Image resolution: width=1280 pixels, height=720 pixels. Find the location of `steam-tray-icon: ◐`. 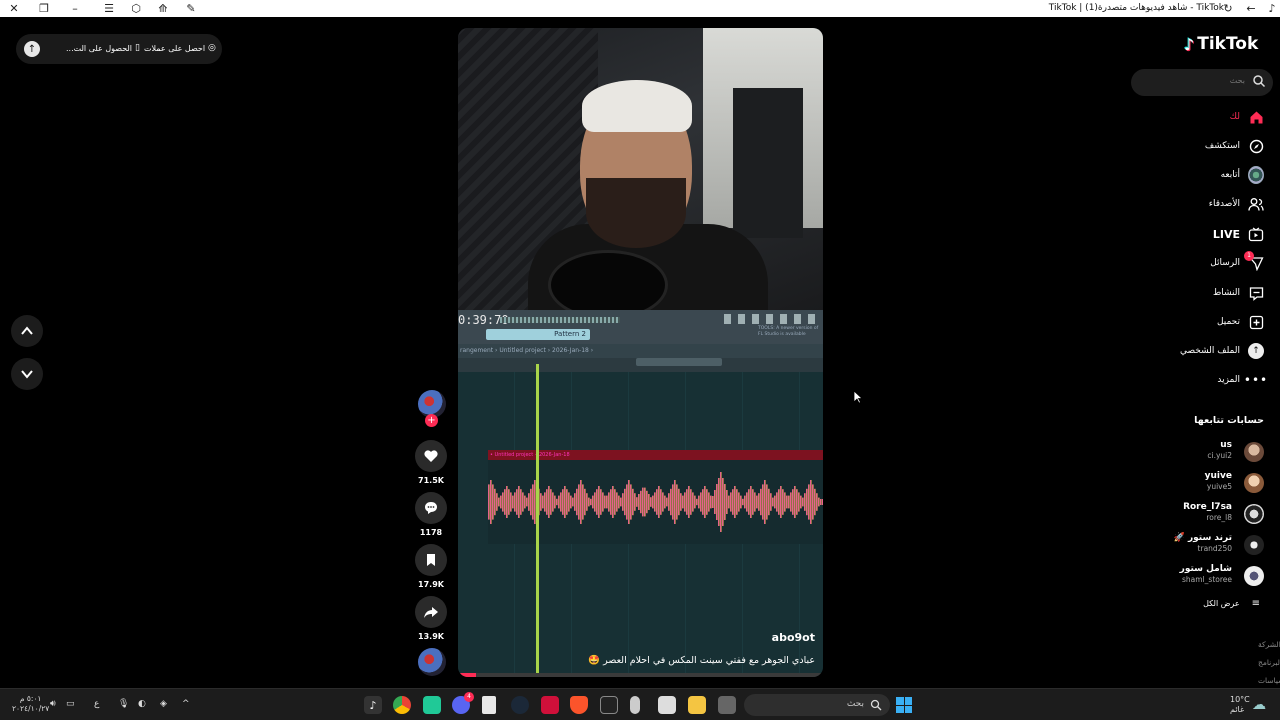

steam-tray-icon: ◐ is located at coordinates (142, 704).